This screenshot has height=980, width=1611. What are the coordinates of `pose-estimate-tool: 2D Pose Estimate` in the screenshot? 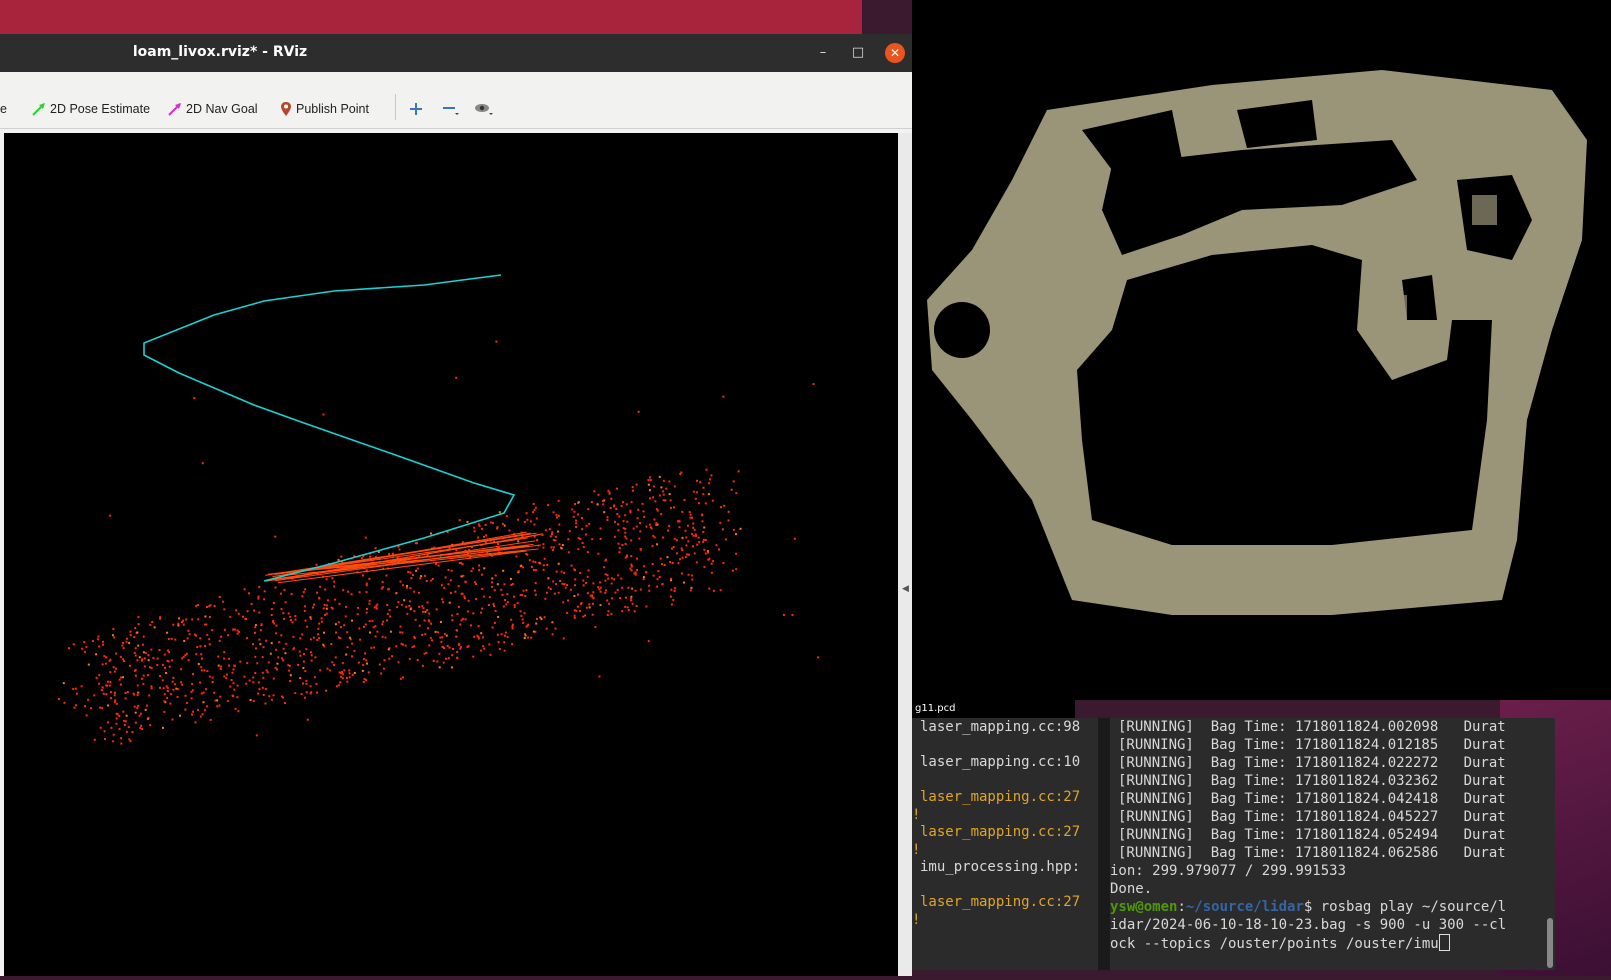 It's located at (91, 109).